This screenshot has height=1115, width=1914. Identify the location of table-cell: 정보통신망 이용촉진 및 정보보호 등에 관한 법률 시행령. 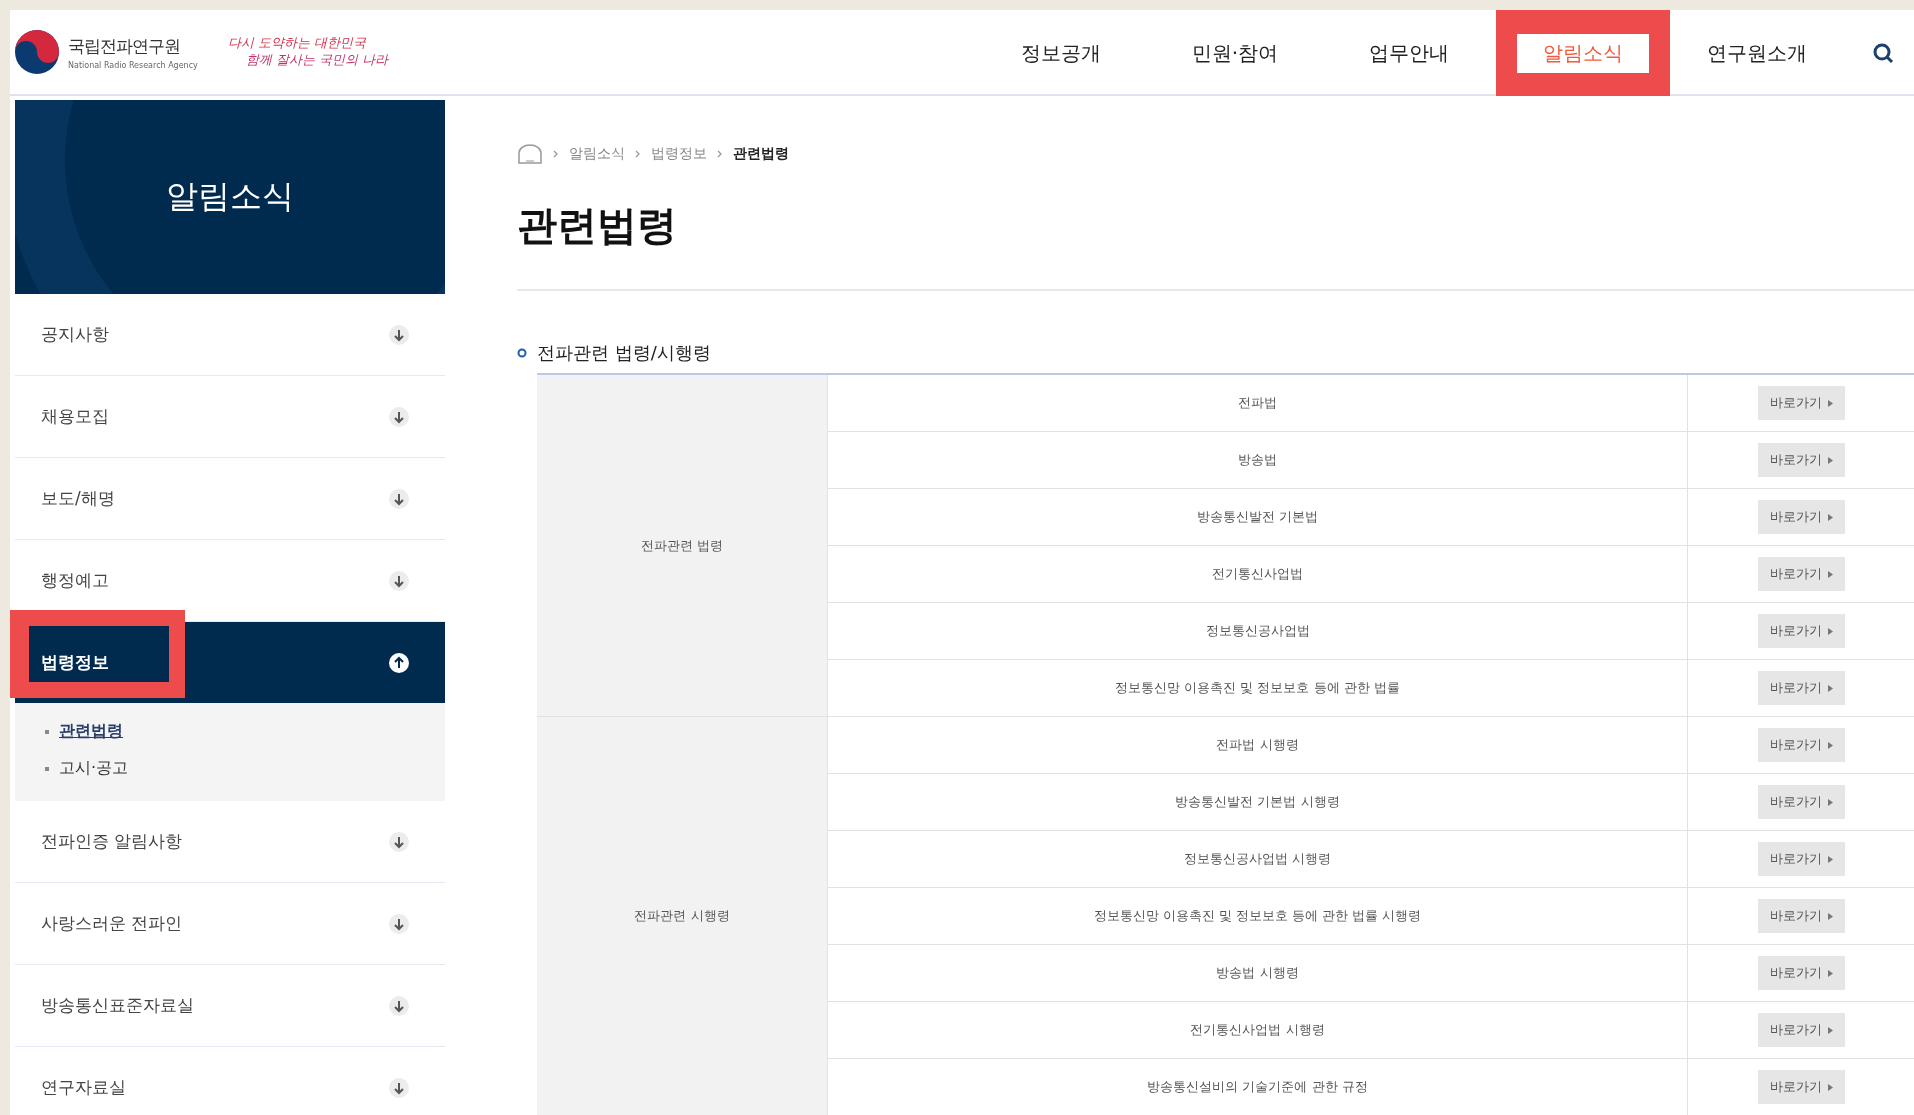
(1257, 916).